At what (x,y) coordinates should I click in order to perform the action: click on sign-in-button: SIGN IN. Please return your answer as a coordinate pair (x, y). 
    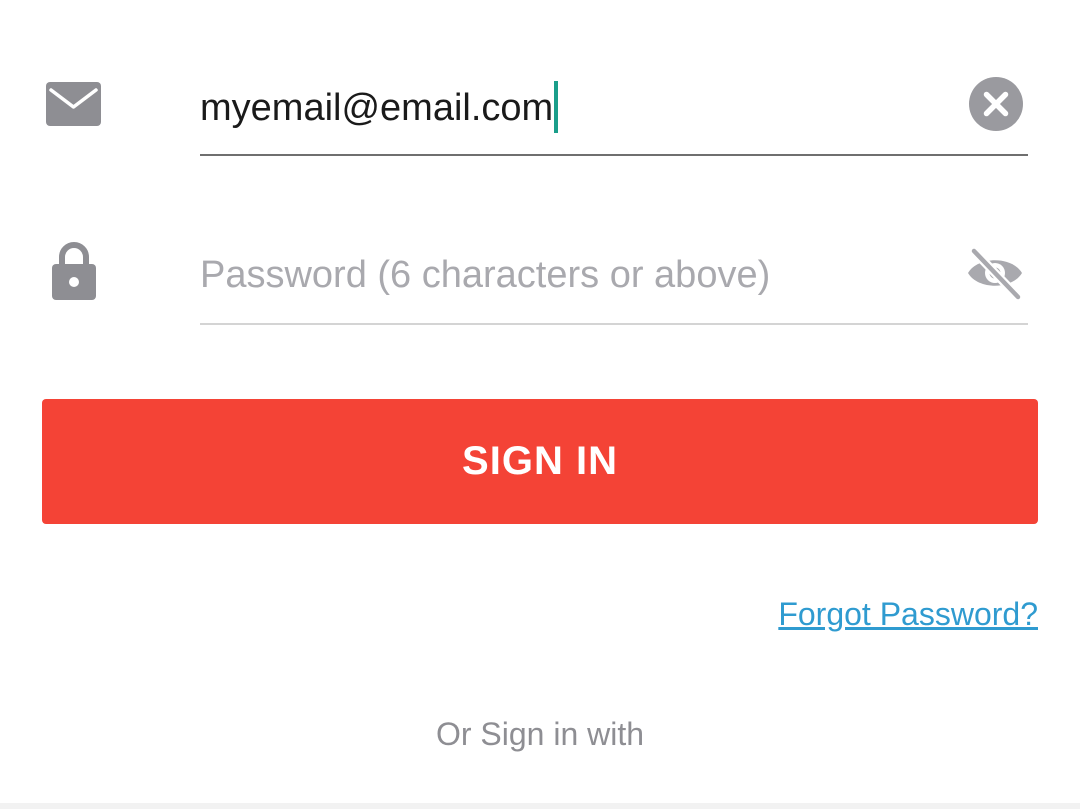
    Looking at the image, I should click on (540, 461).